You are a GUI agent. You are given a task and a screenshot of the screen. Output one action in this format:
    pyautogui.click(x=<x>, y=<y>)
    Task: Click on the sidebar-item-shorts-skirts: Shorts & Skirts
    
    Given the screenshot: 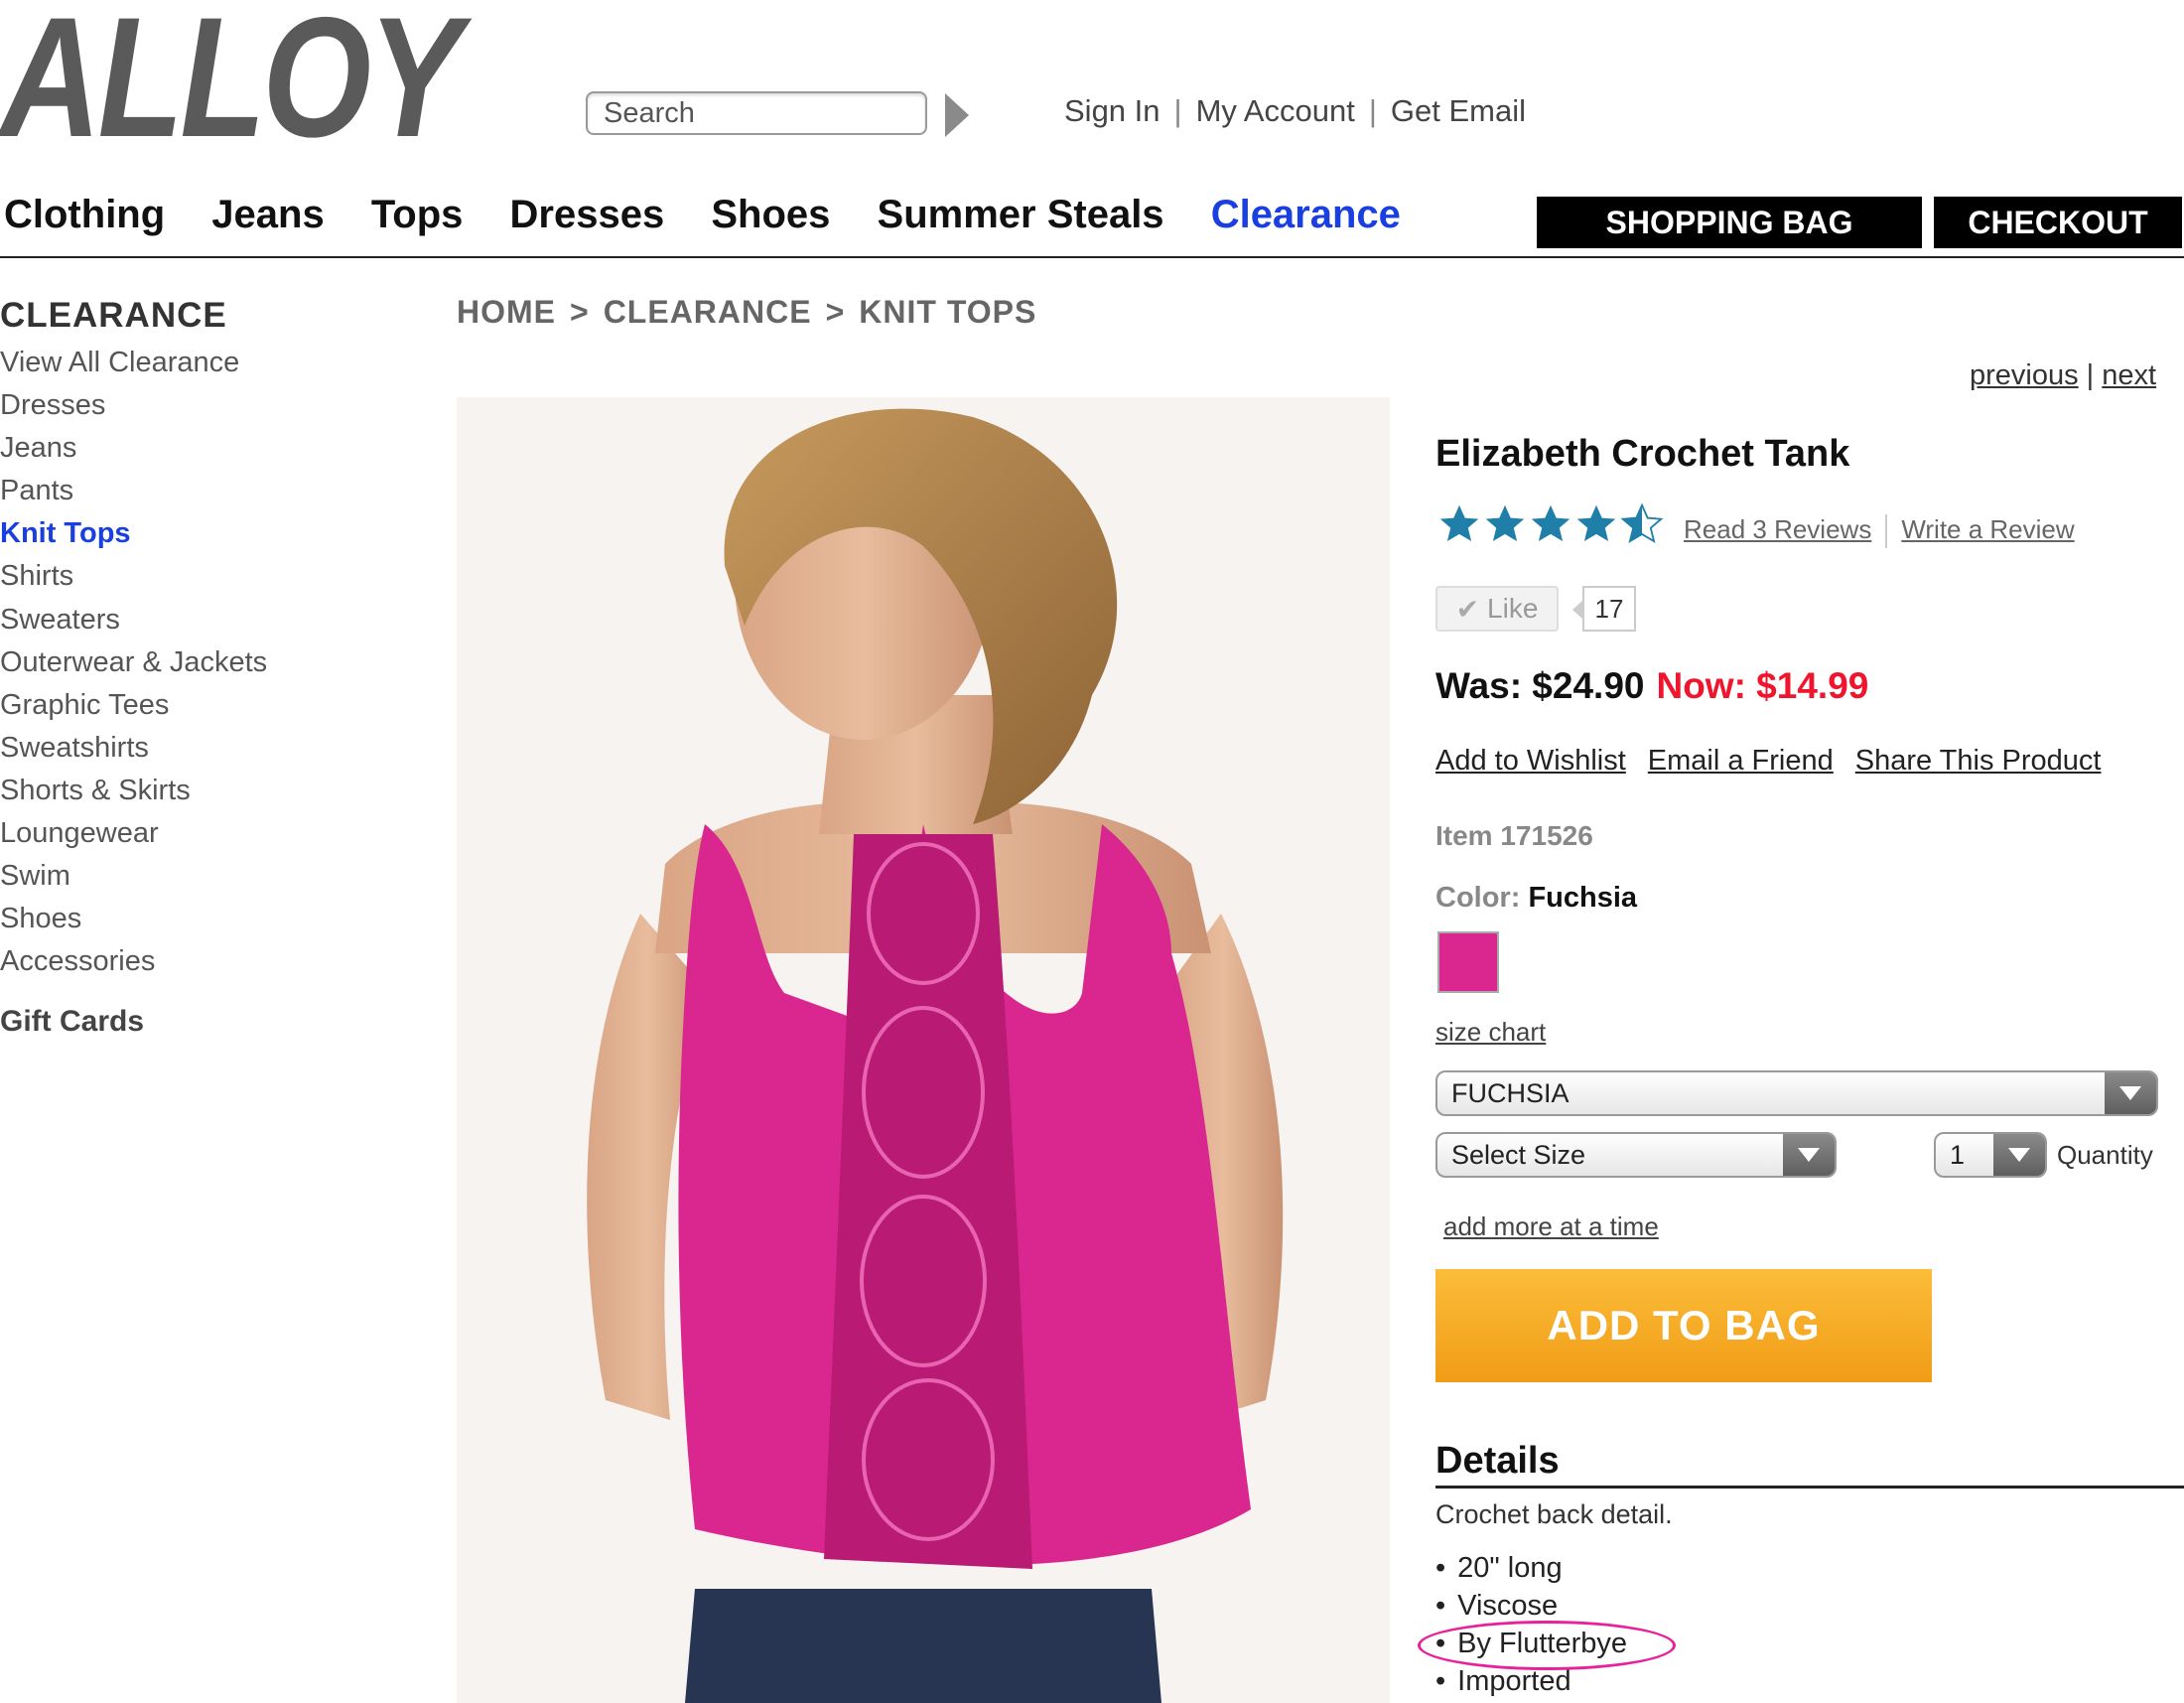 What is the action you would take?
    pyautogui.click(x=133, y=791)
    